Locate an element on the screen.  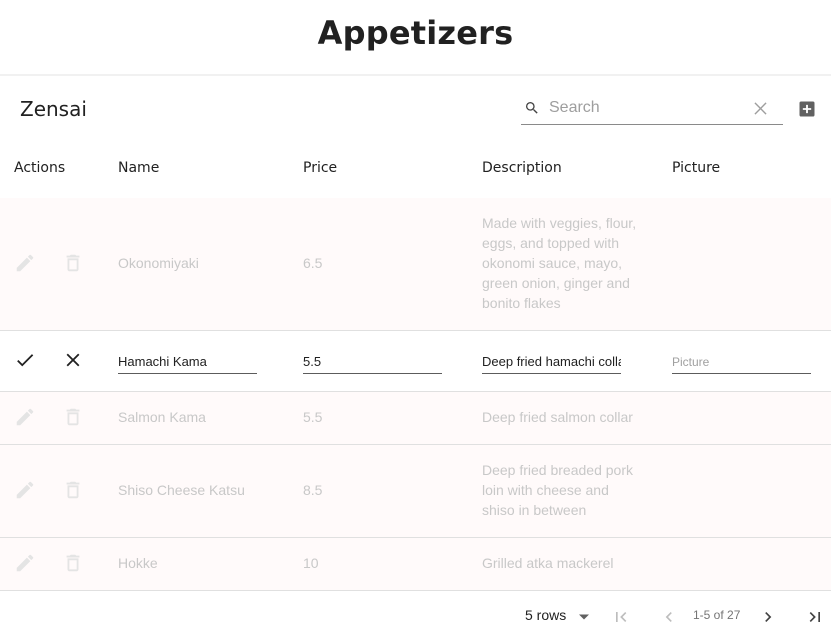
picture-input is located at coordinates (741, 361).